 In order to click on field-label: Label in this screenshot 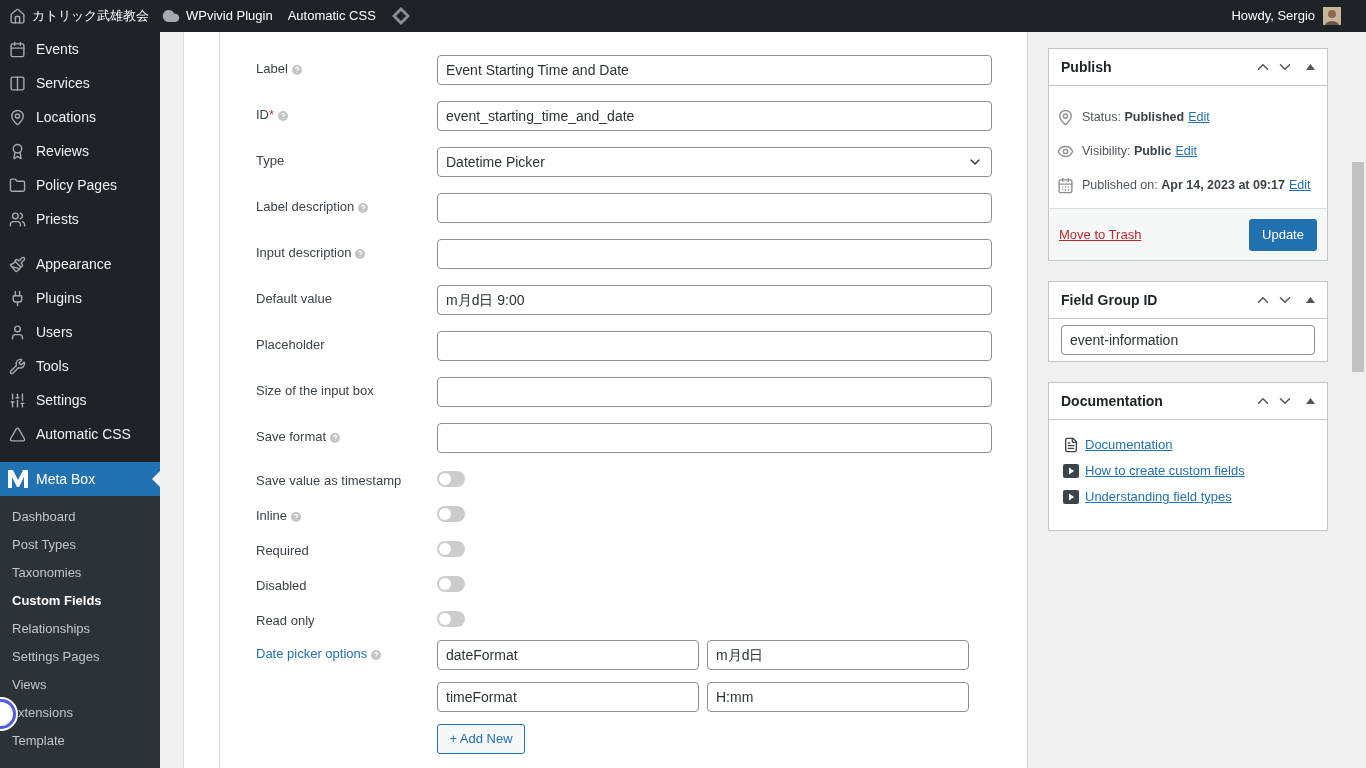, I will do `click(272, 68)`.